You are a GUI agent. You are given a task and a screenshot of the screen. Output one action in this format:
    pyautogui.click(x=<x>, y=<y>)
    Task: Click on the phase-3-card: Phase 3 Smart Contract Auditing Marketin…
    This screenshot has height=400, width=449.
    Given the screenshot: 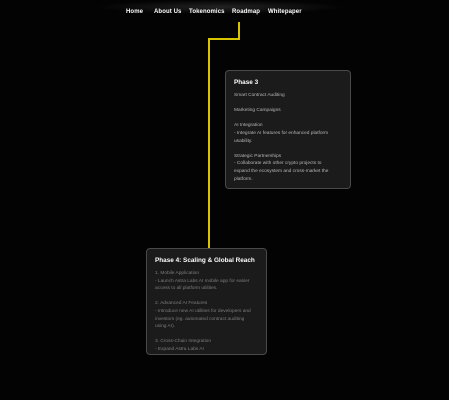 What is the action you would take?
    pyautogui.click(x=288, y=129)
    